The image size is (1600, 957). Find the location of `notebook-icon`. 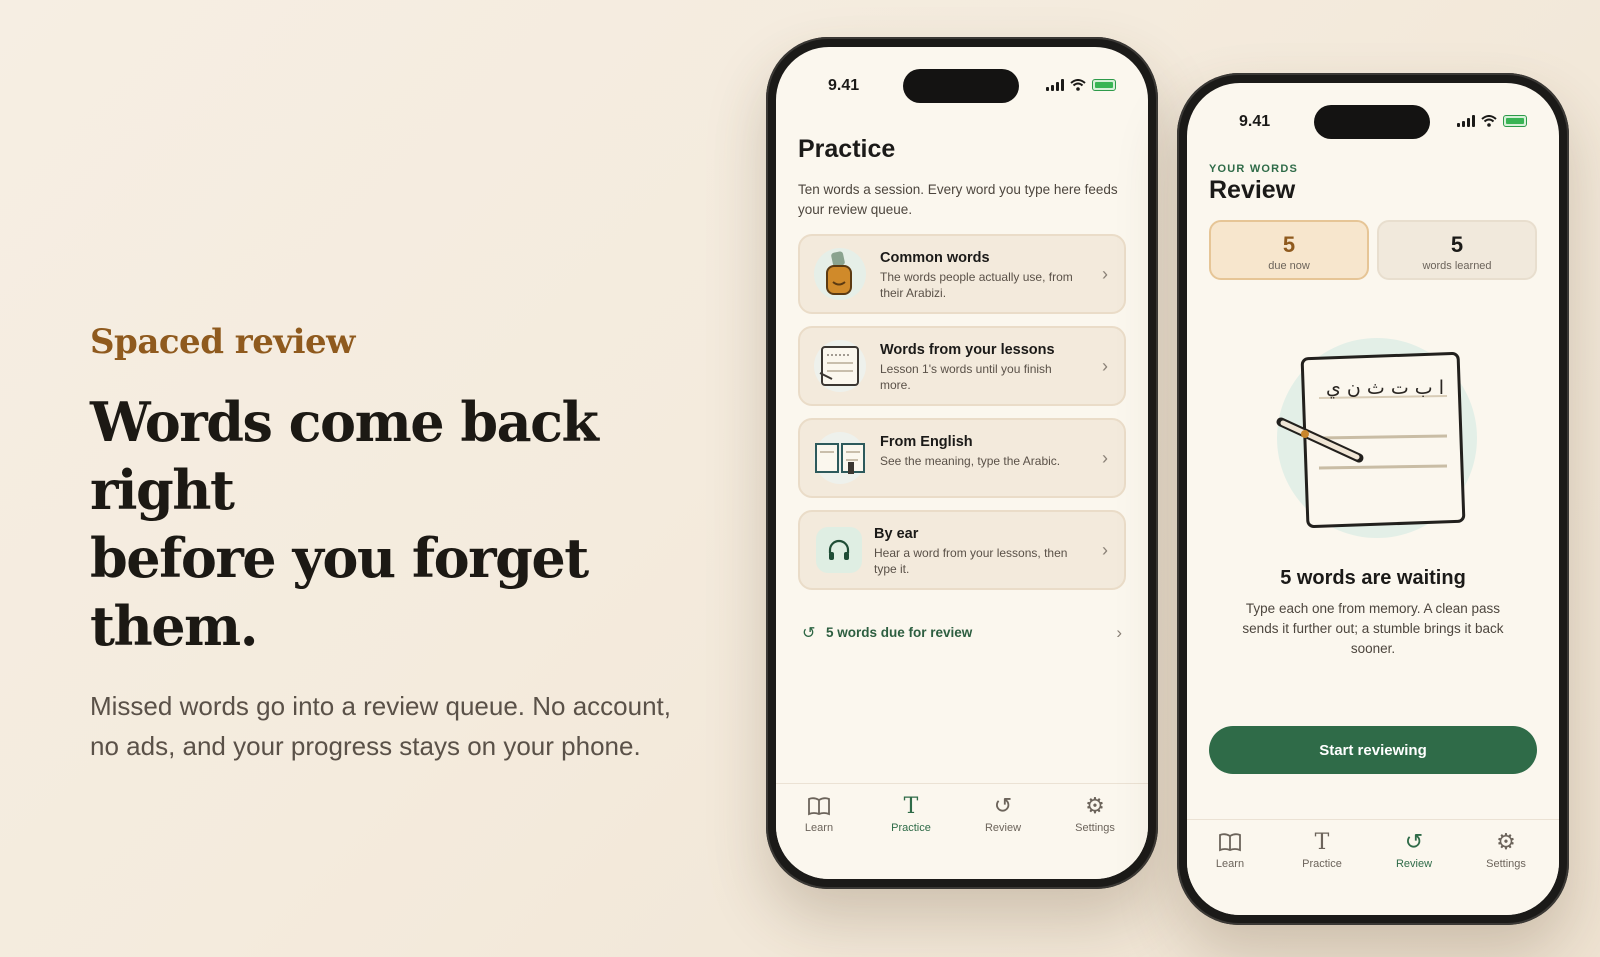

notebook-icon is located at coordinates (840, 366).